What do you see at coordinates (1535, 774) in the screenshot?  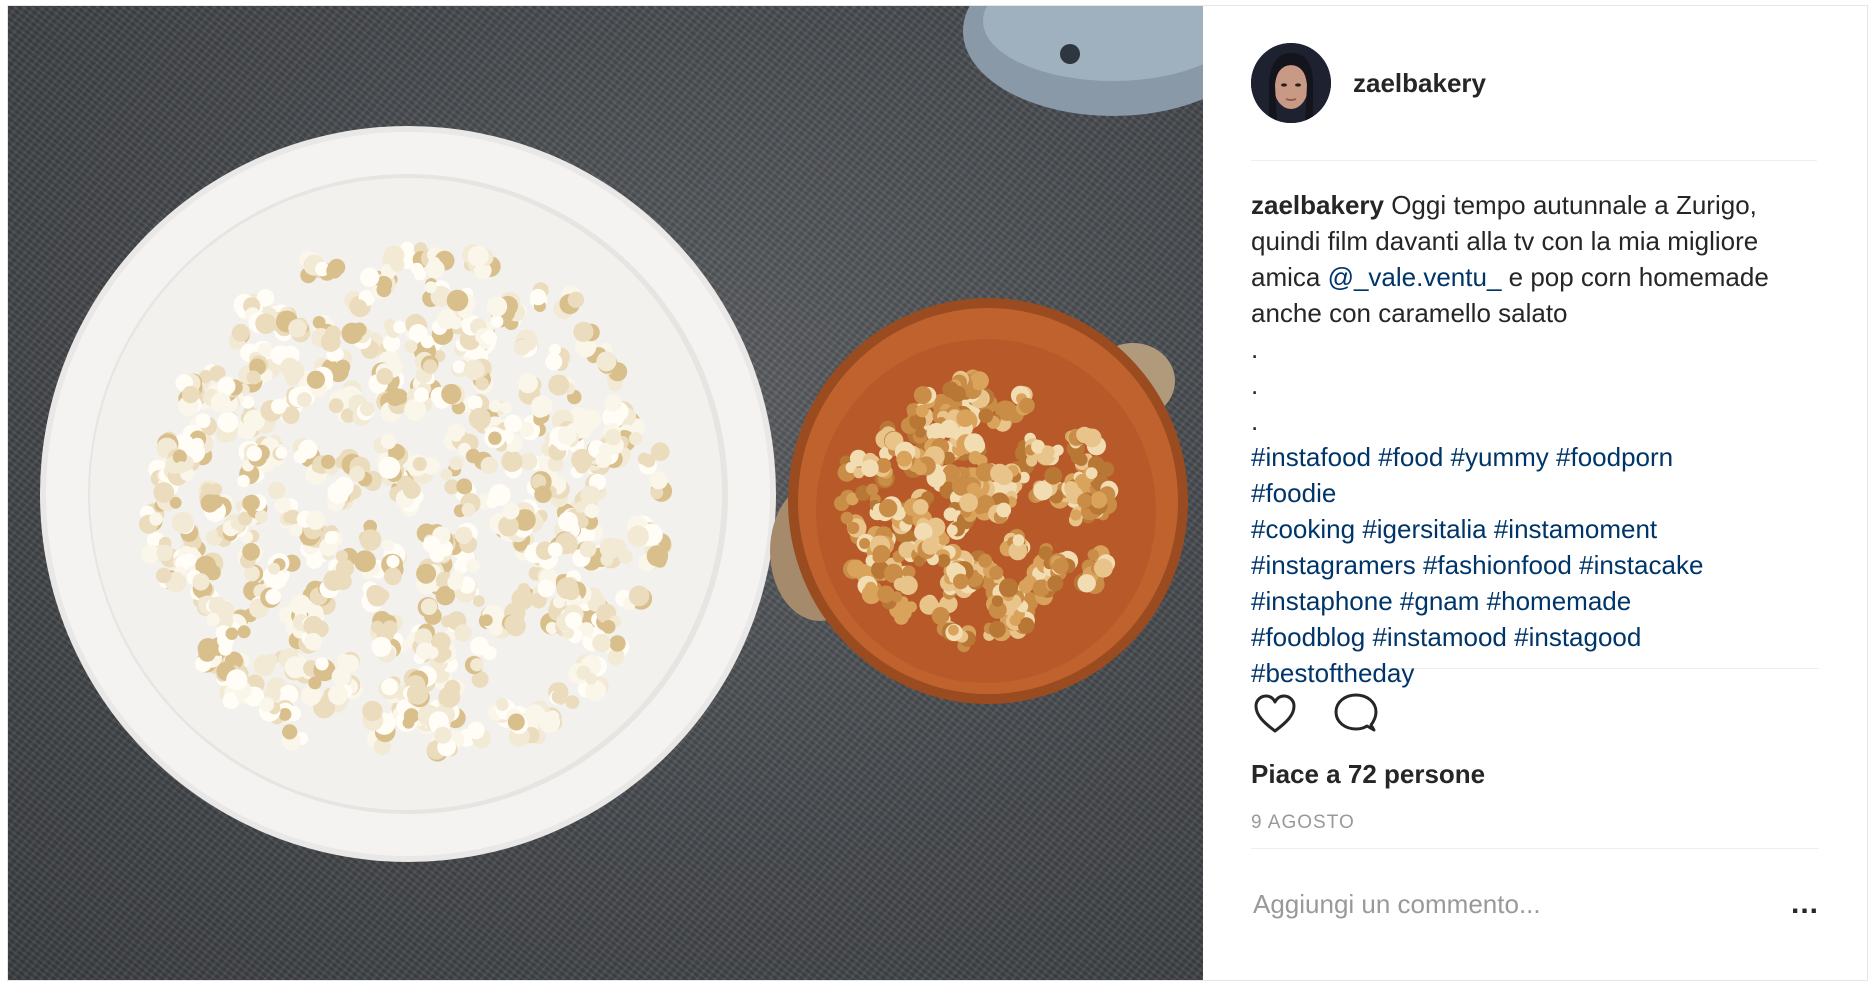 I see `likes-count: Piace a 72 persone` at bounding box center [1535, 774].